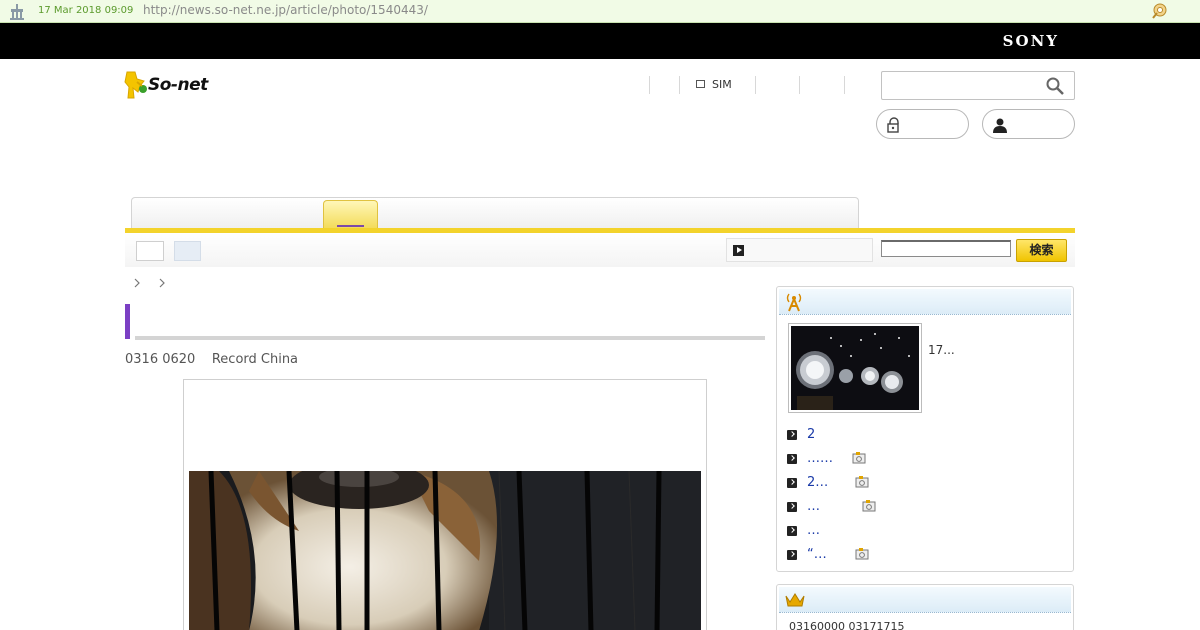 The image size is (1200, 630). Describe the element at coordinates (450, 338) in the screenshot. I see `title-underline` at that location.